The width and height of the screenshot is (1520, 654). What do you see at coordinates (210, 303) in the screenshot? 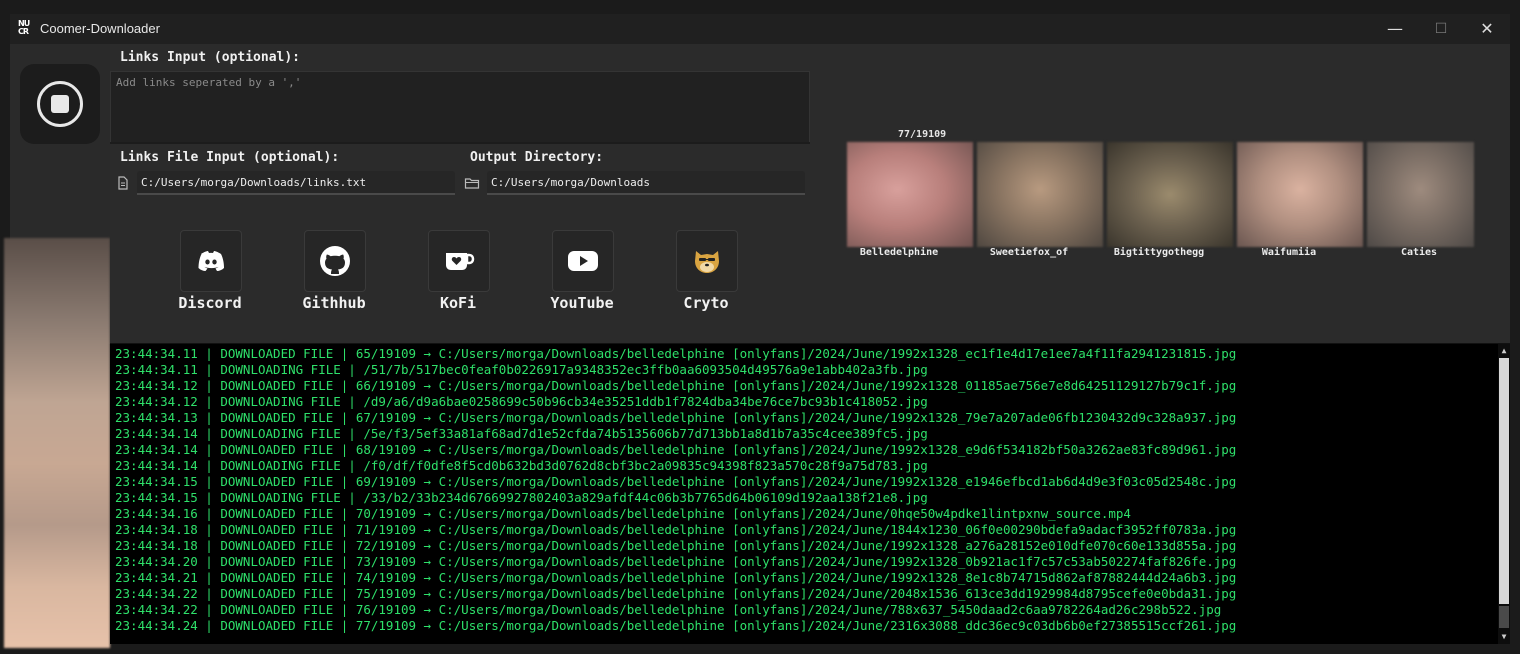
I see `discord-label: Discord` at bounding box center [210, 303].